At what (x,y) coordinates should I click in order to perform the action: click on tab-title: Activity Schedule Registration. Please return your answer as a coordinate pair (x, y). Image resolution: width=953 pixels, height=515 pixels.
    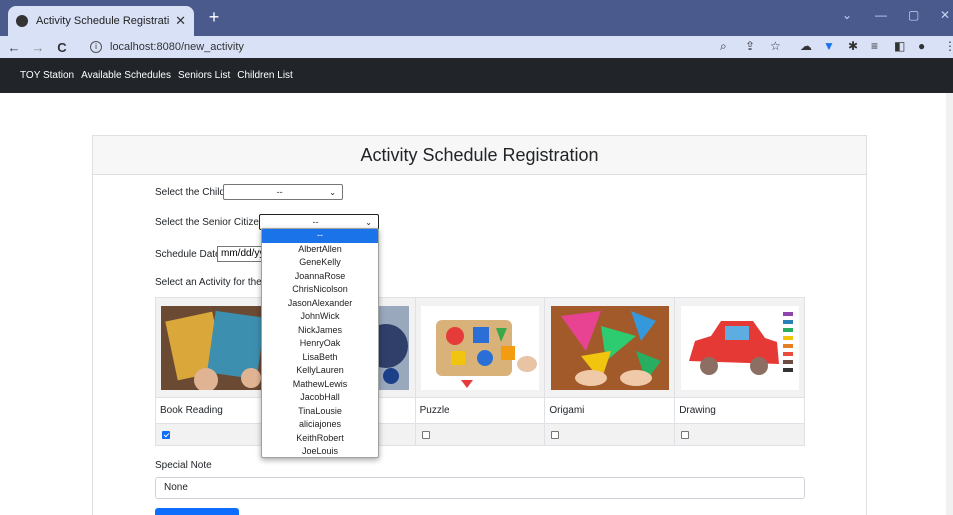
    Looking at the image, I should click on (103, 21).